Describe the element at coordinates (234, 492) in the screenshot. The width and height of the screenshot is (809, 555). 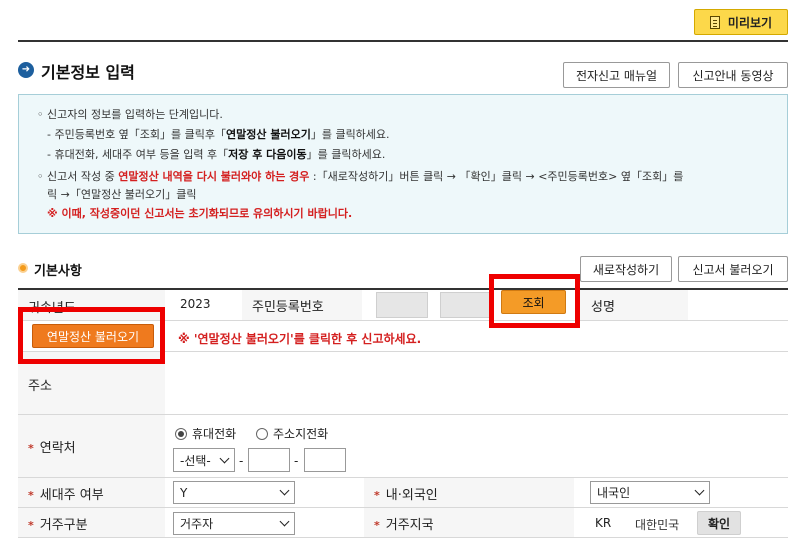
I see `householder-select: Y` at that location.